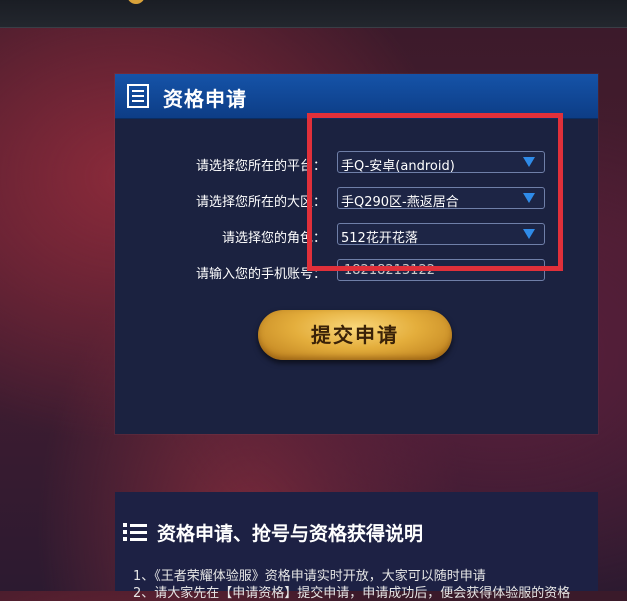  What do you see at coordinates (313, 14) in the screenshot?
I see `top-bar` at bounding box center [313, 14].